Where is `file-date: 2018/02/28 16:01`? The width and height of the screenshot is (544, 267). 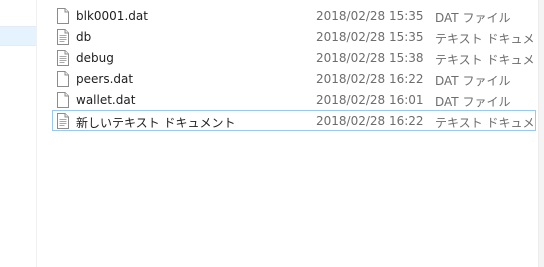
file-date: 2018/02/28 16:01 is located at coordinates (370, 100).